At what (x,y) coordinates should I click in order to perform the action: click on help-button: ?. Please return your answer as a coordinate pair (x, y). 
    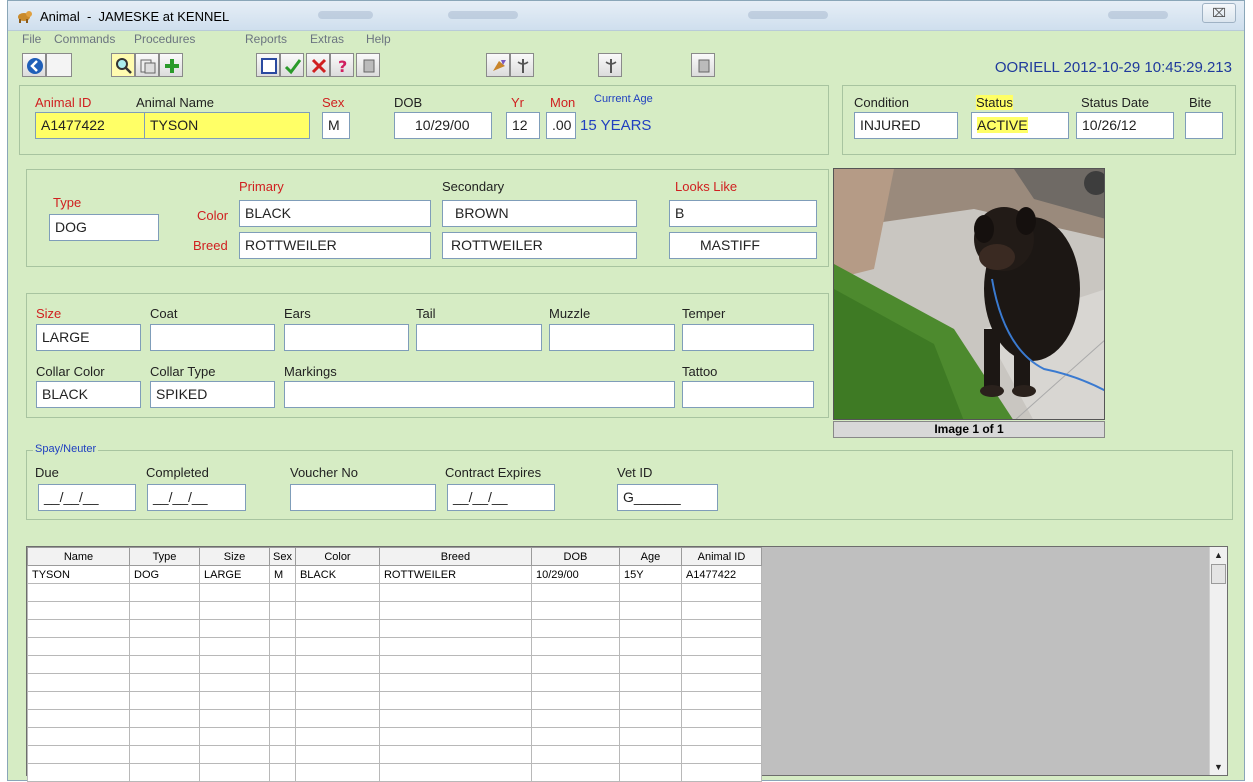
    Looking at the image, I should click on (342, 65).